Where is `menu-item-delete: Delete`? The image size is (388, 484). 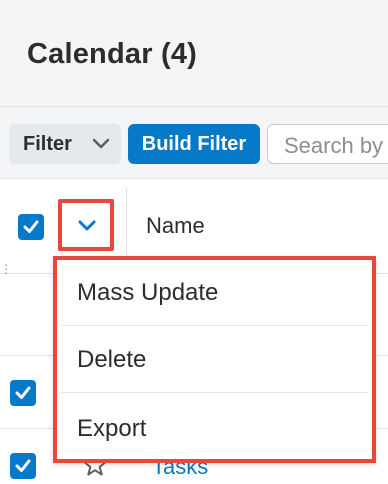 menu-item-delete: Delete is located at coordinates (214, 360).